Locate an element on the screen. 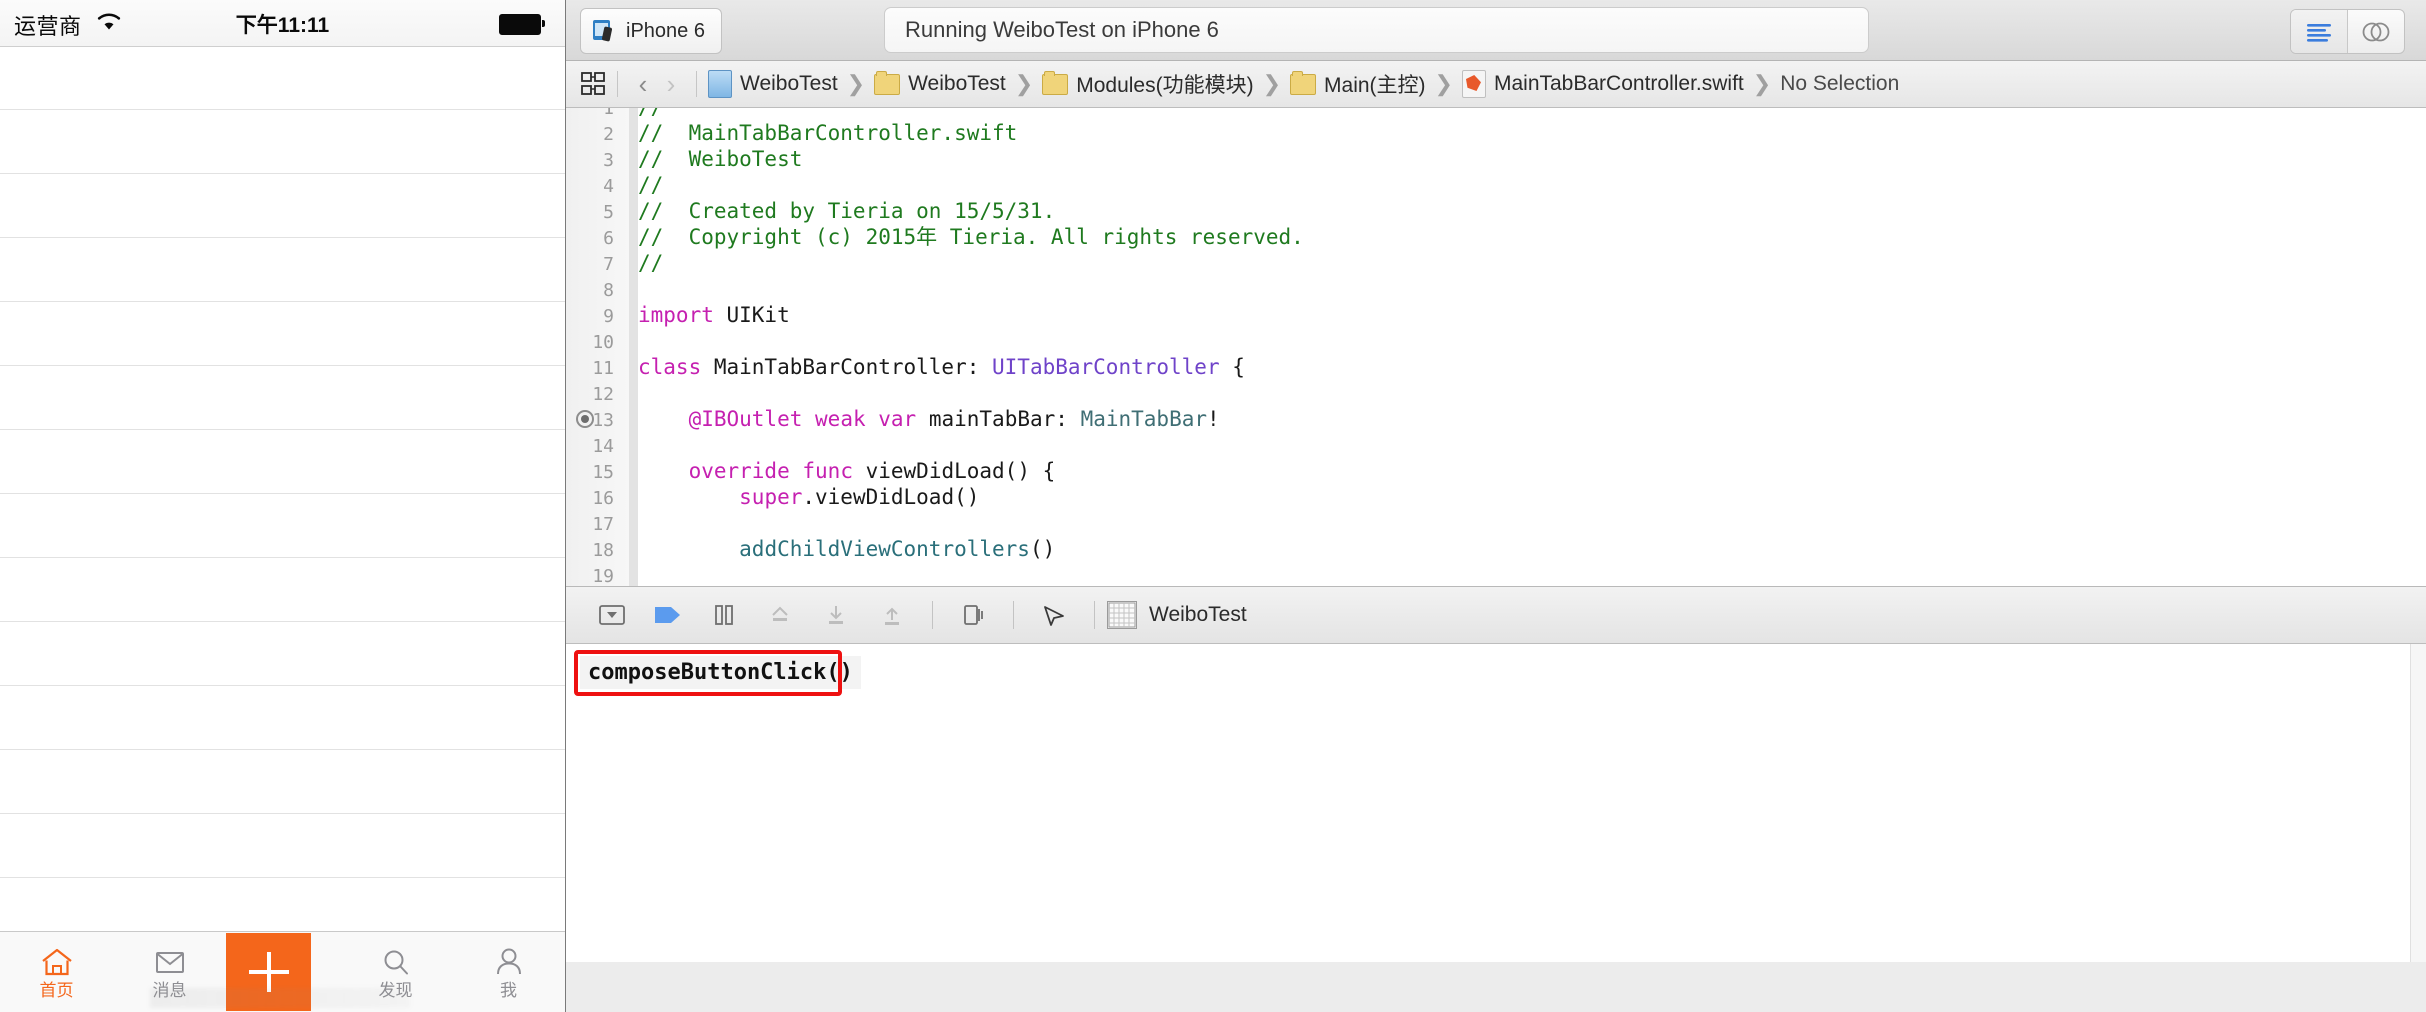 This screenshot has width=2426, height=1012. breadcrumb-label: Modules(功能模块) is located at coordinates (1165, 85).